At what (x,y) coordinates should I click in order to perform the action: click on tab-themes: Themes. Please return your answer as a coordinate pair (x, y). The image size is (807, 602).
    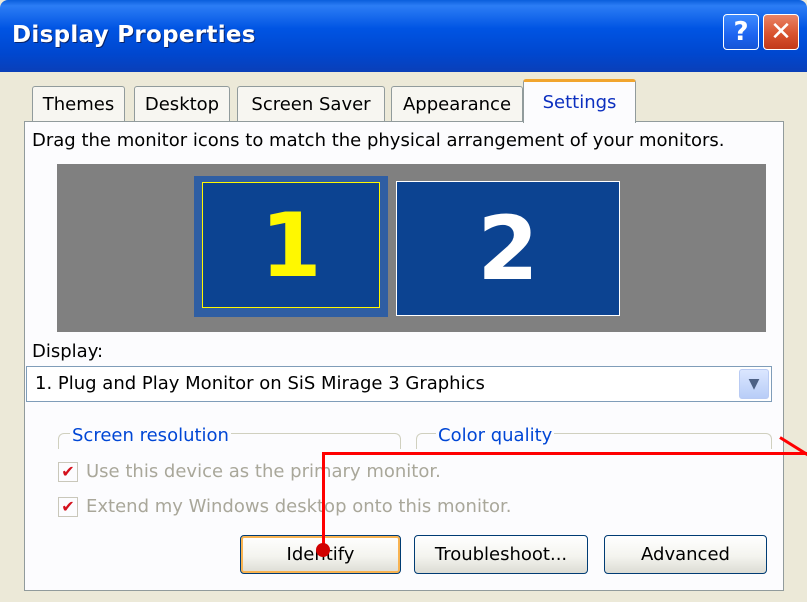
    Looking at the image, I should click on (78, 104).